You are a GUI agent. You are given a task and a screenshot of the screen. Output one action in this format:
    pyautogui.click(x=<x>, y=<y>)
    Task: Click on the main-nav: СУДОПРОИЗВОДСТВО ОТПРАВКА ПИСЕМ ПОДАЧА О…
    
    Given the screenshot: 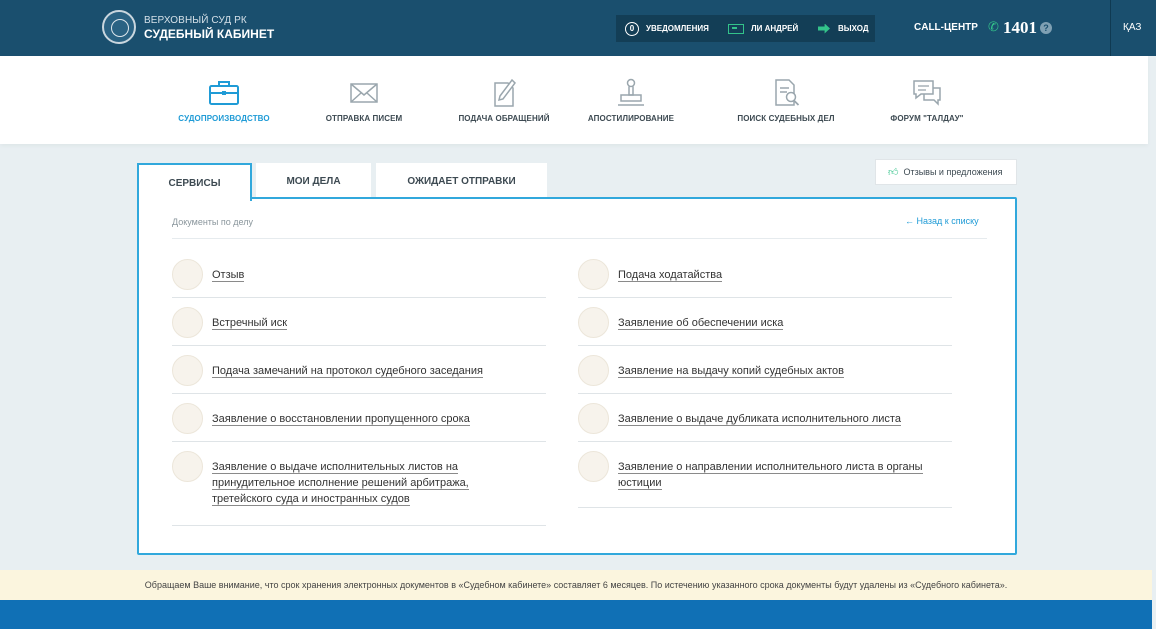 What is the action you would take?
    pyautogui.click(x=574, y=100)
    